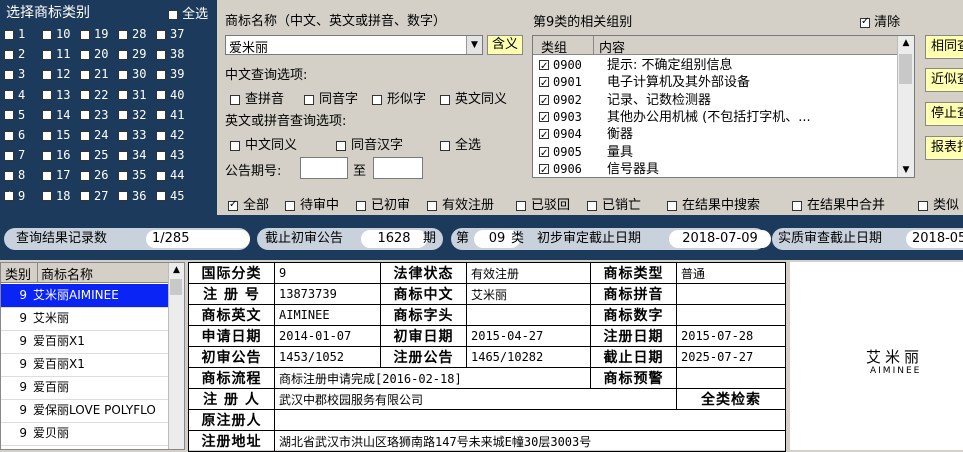  What do you see at coordinates (14, 74) in the screenshot?
I see `class-checkbox-3: 3` at bounding box center [14, 74].